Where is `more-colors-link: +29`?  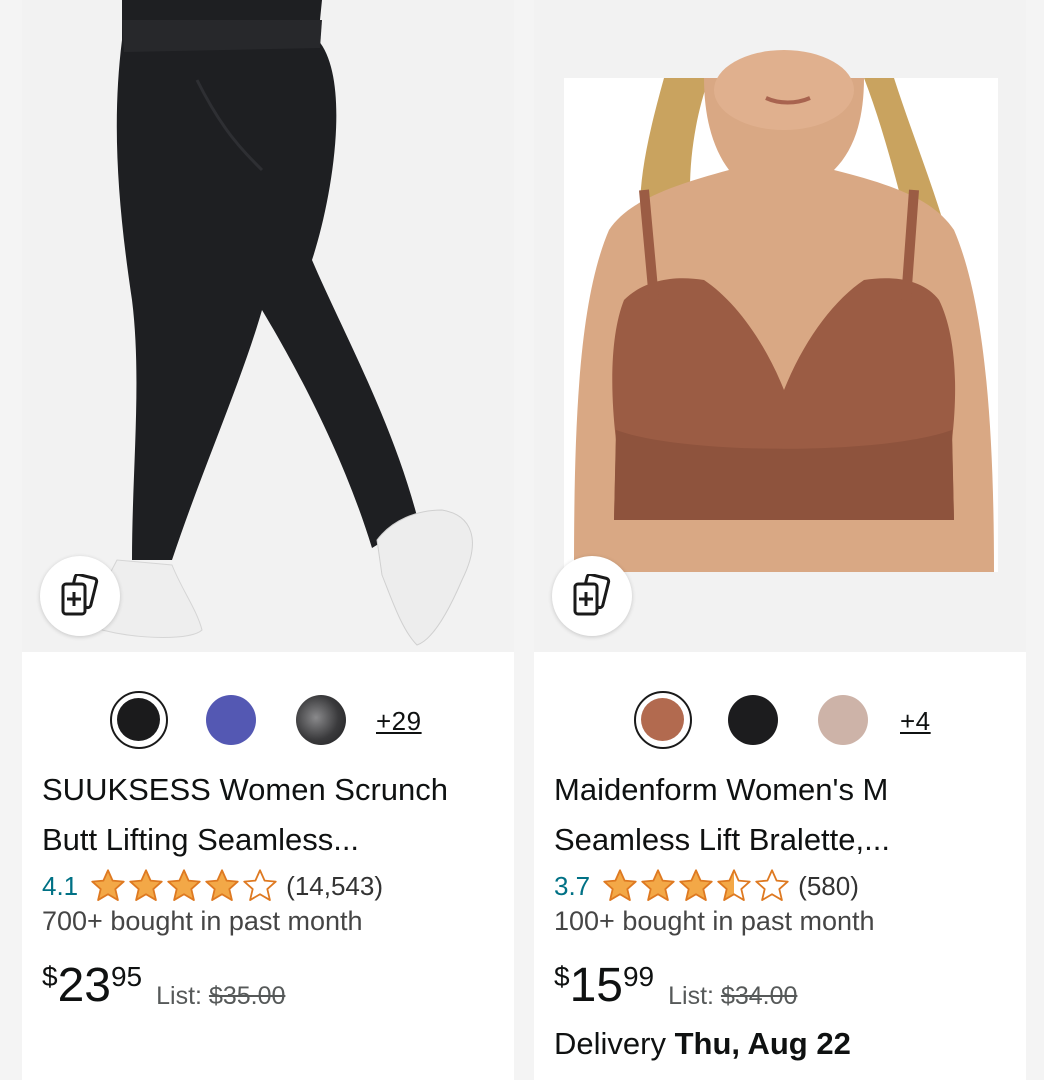 more-colors-link: +29 is located at coordinates (399, 721).